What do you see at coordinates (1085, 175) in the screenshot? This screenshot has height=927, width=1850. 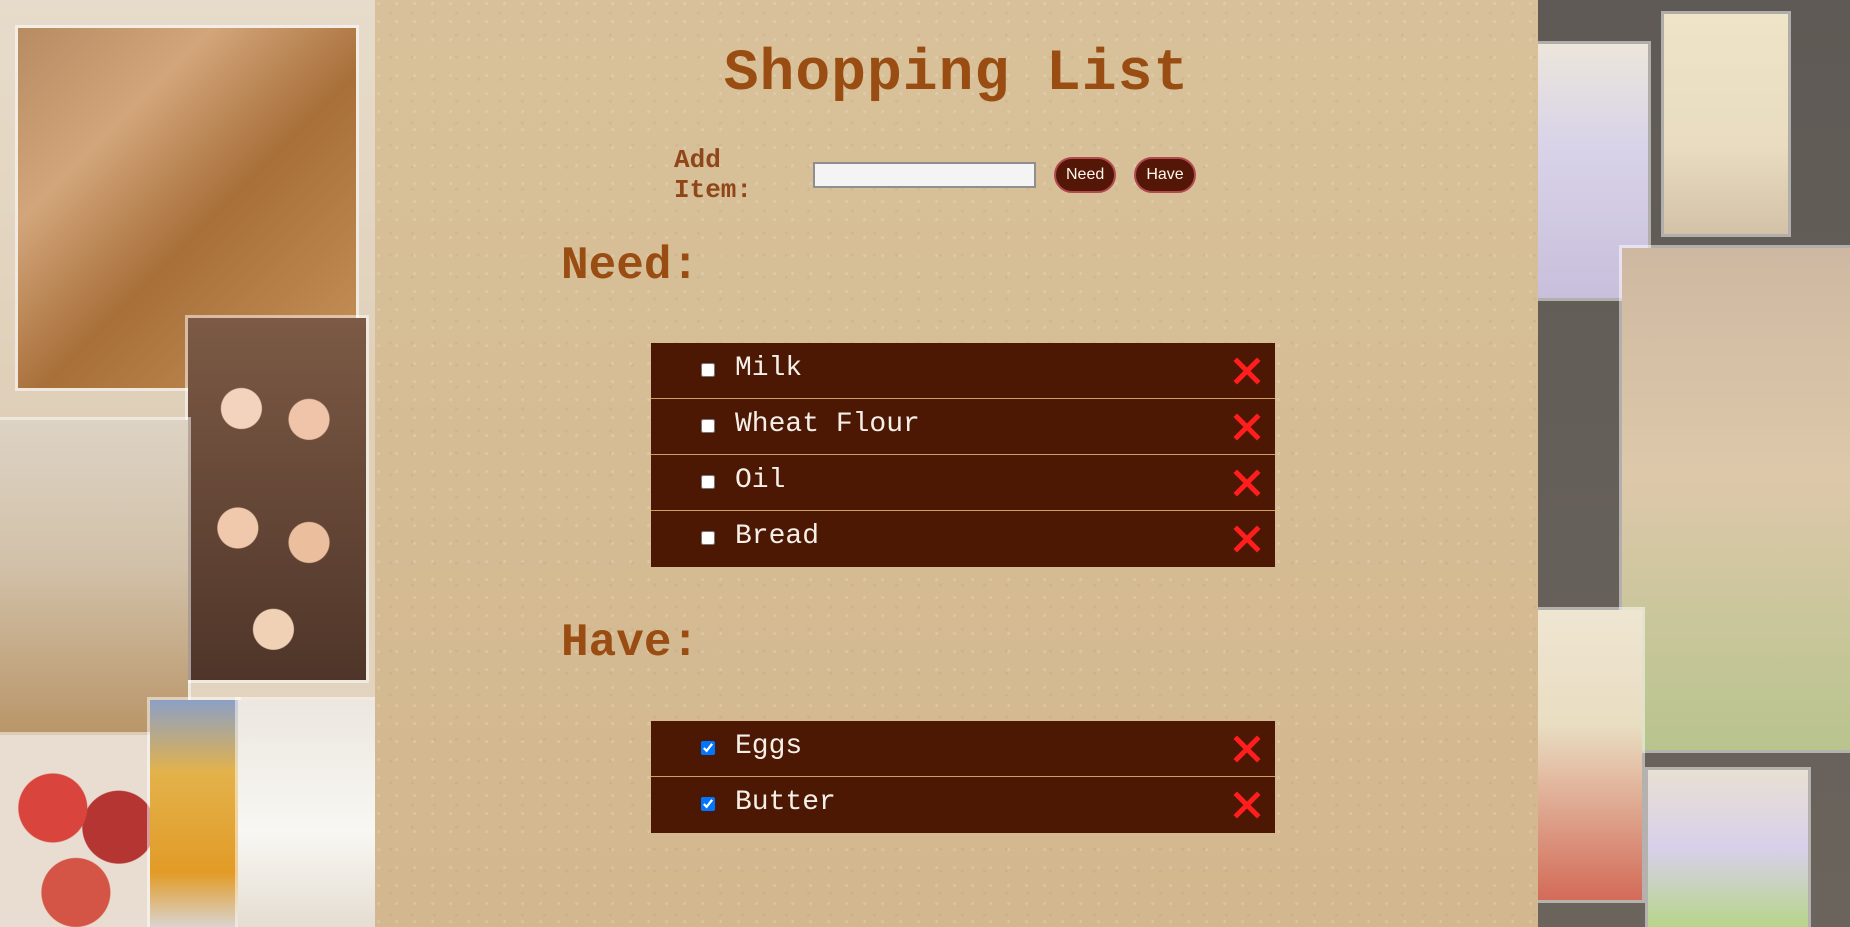 I see `need-button: Need` at bounding box center [1085, 175].